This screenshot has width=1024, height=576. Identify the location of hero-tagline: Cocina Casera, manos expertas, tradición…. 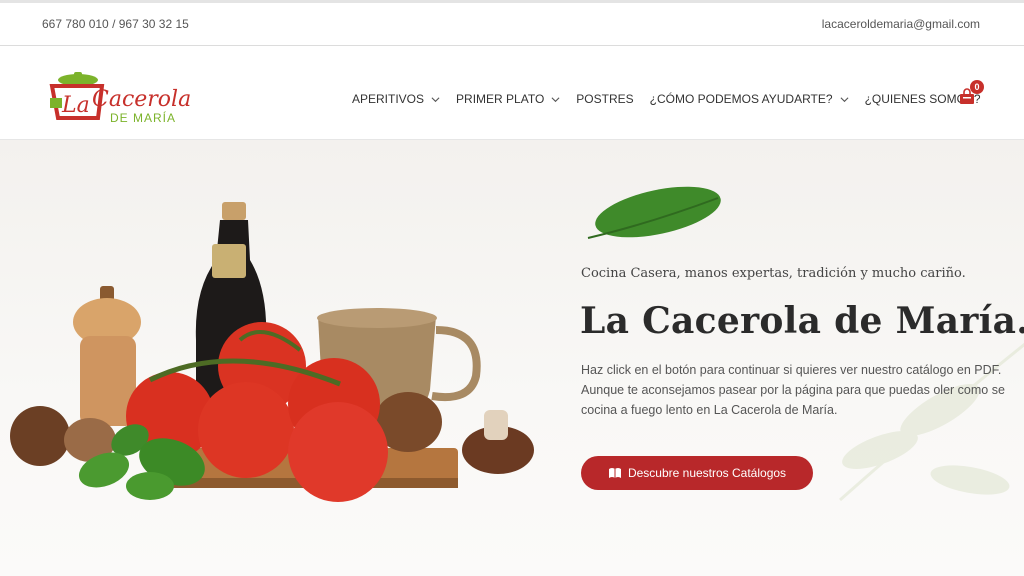
(773, 273).